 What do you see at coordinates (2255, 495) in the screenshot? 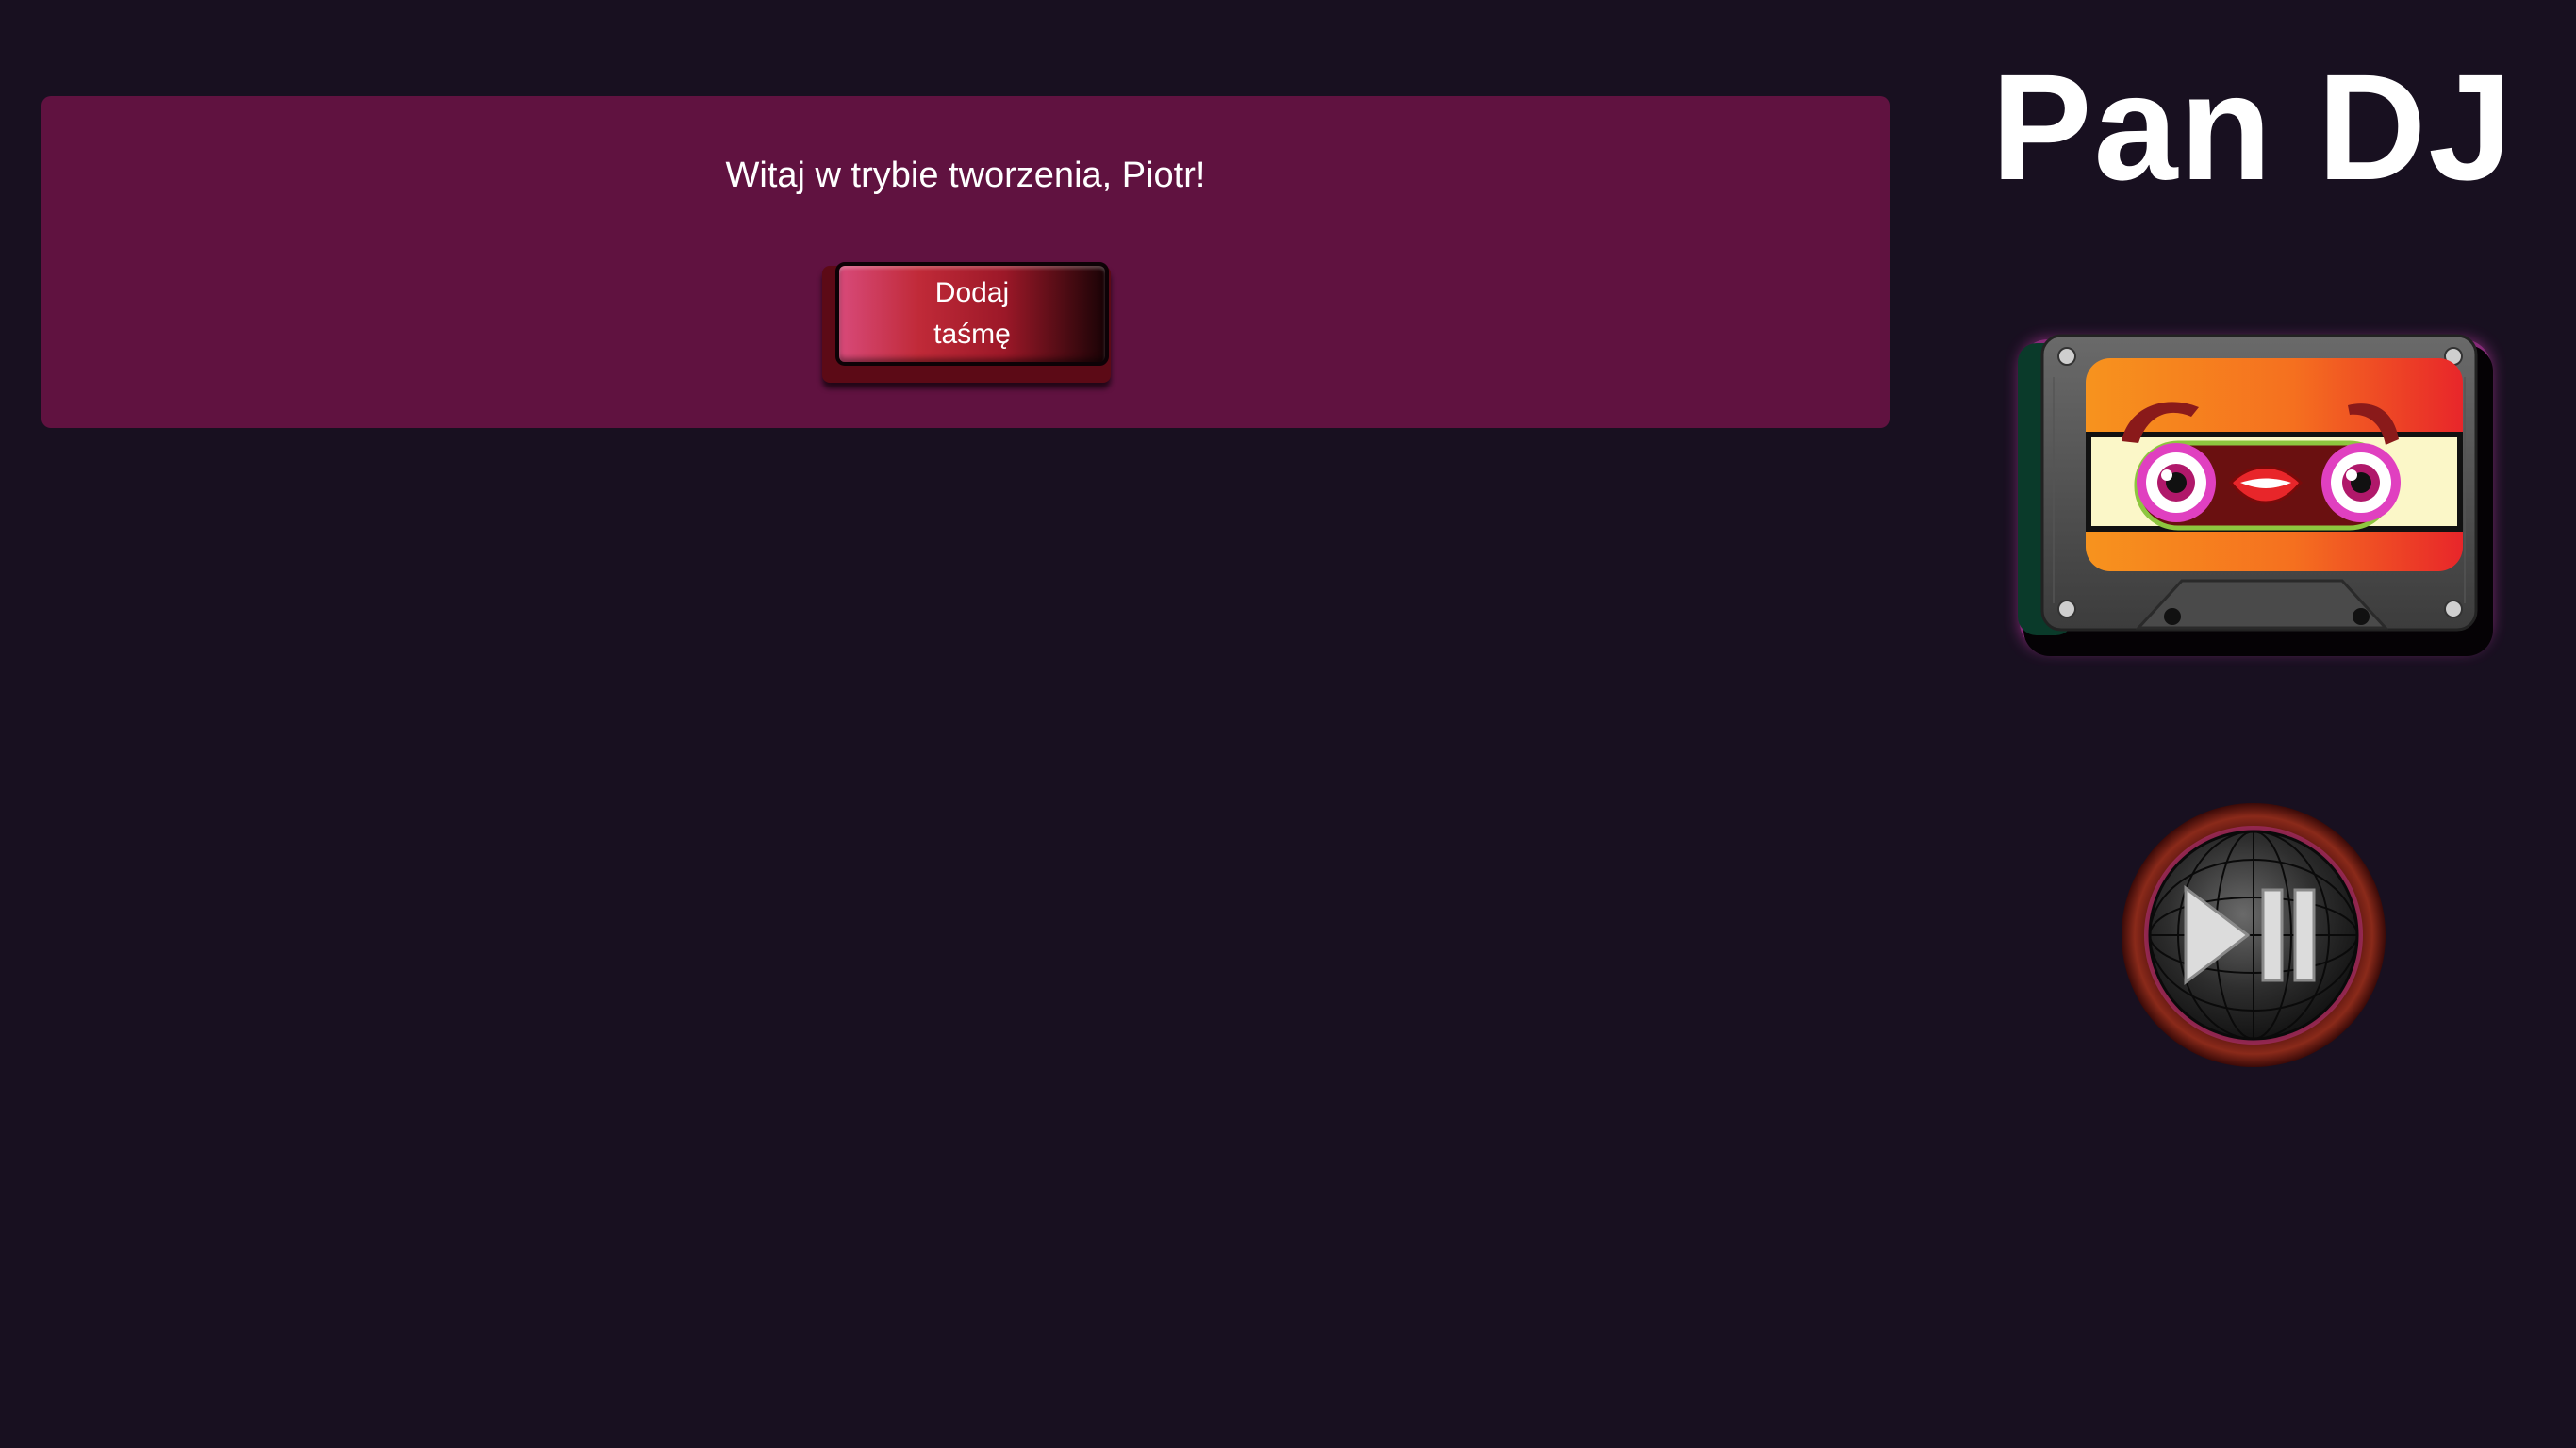
I see `cassette-mascot-icon` at bounding box center [2255, 495].